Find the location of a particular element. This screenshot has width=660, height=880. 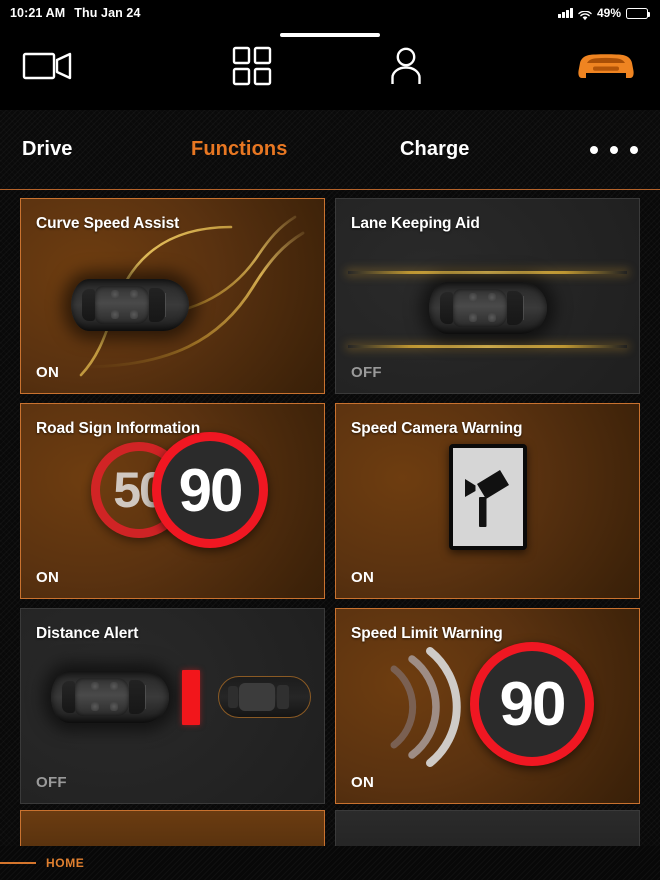

car-front-icon is located at coordinates (606, 68).